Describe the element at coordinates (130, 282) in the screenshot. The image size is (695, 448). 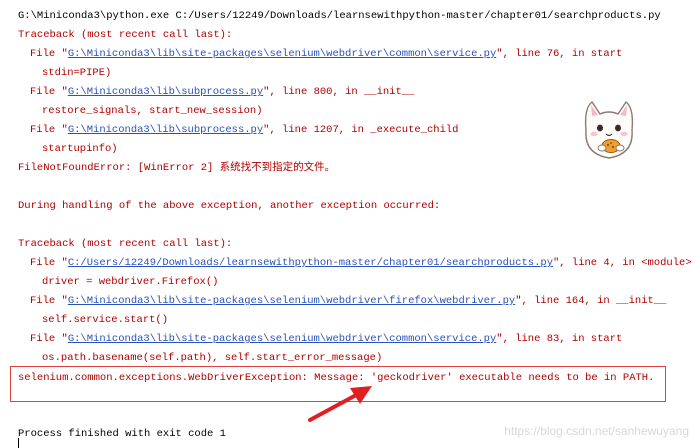
I see `trace-code: driver = webdriver.Firefox()` at that location.